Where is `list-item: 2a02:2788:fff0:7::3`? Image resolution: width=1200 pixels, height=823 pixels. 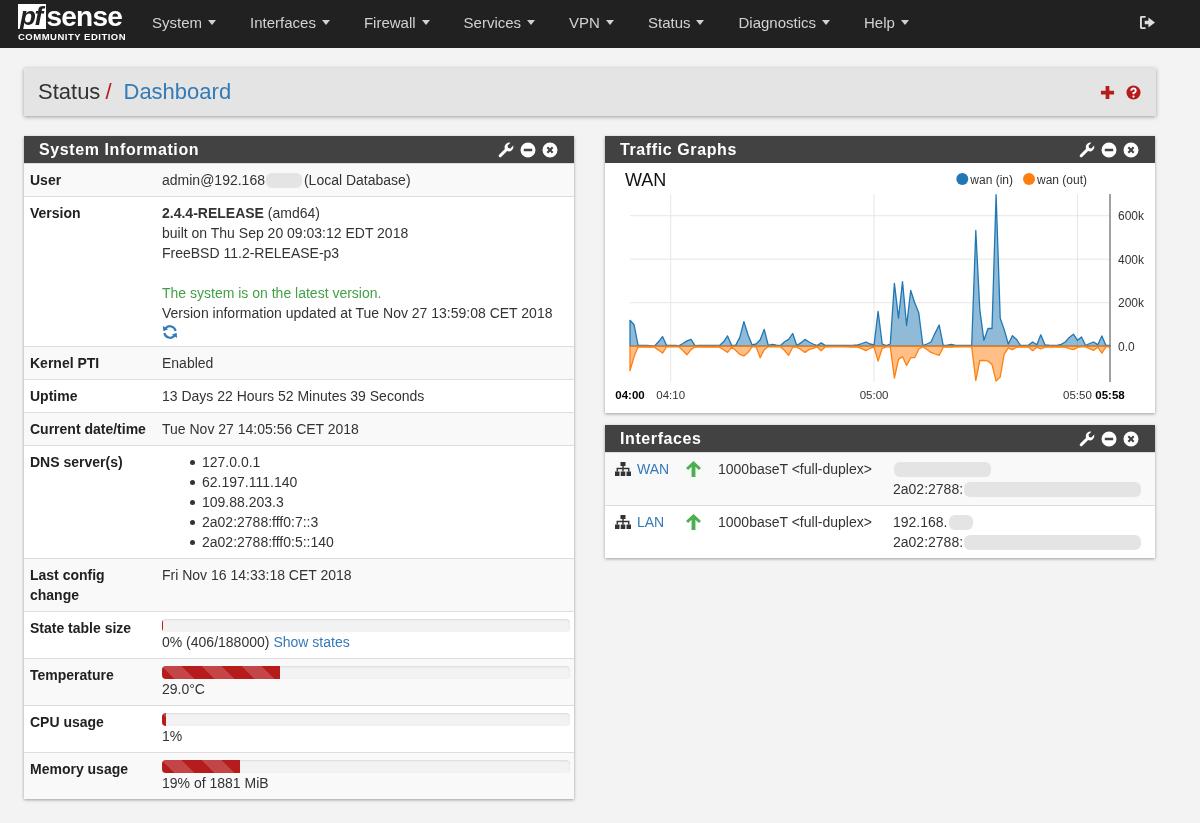 list-item: 2a02:2788:fff0:7::3 is located at coordinates (260, 522).